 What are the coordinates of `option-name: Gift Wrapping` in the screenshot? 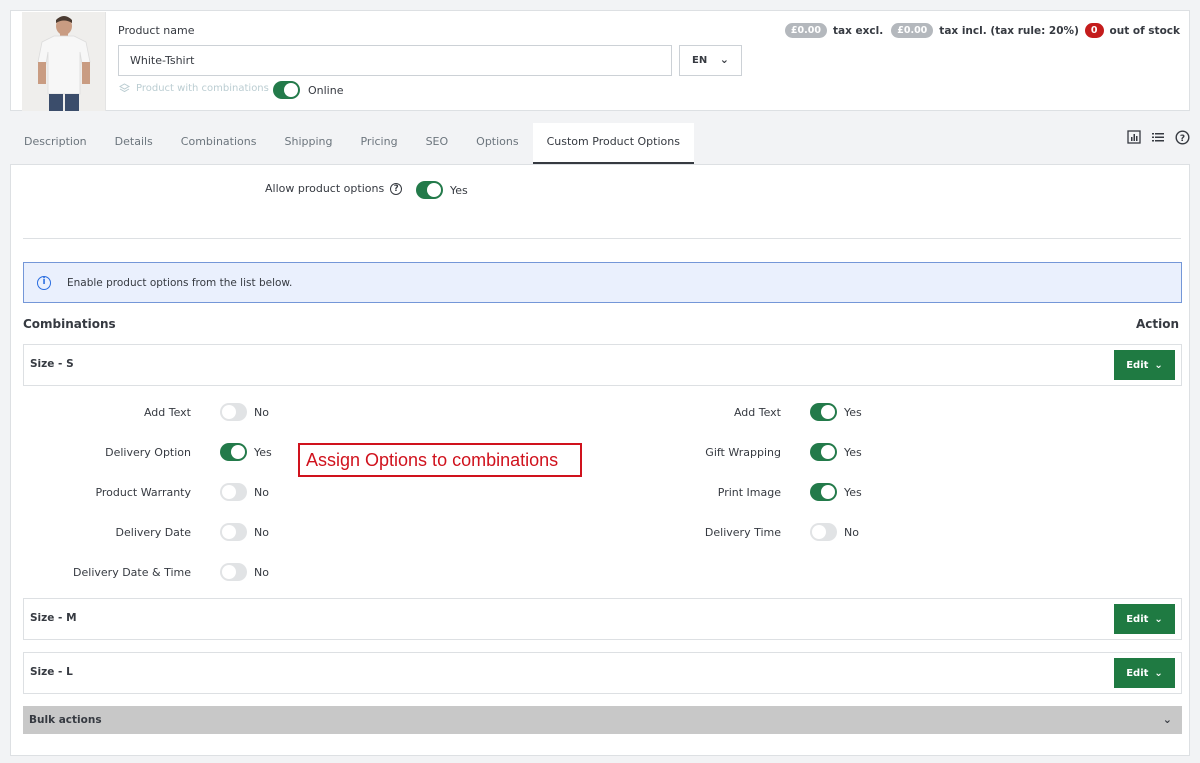 It's located at (743, 452).